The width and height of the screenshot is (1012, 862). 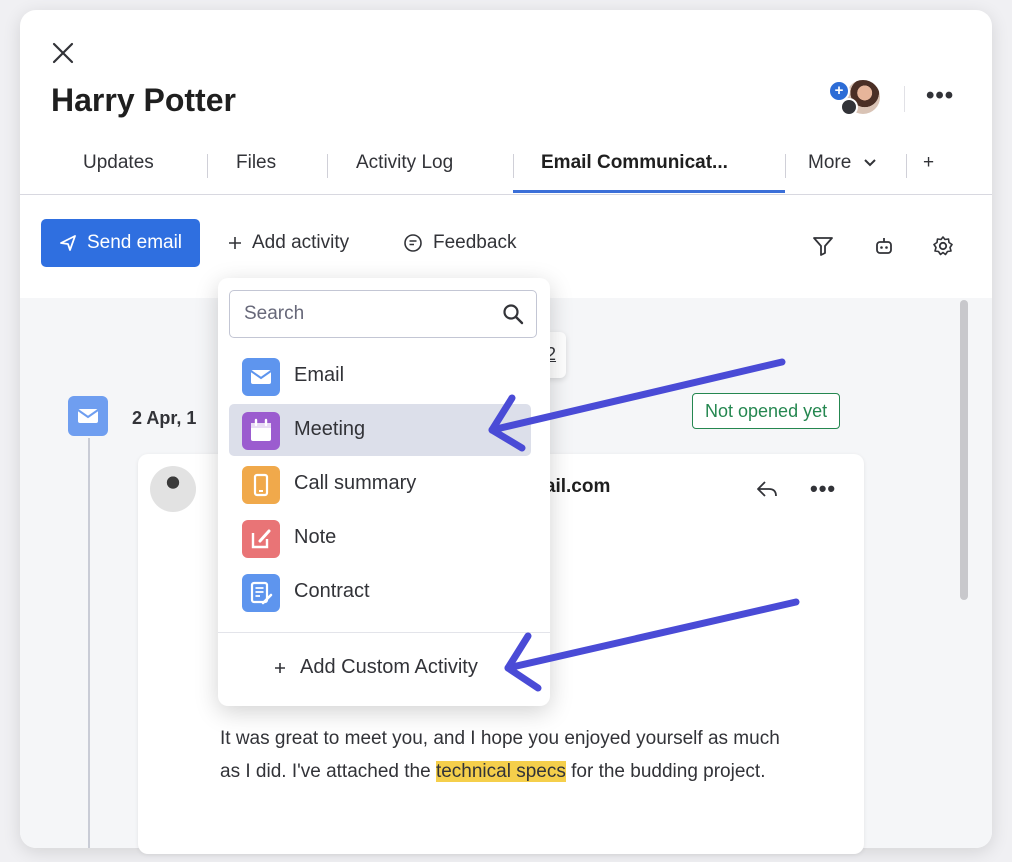 What do you see at coordinates (513, 314) in the screenshot?
I see `search-icon` at bounding box center [513, 314].